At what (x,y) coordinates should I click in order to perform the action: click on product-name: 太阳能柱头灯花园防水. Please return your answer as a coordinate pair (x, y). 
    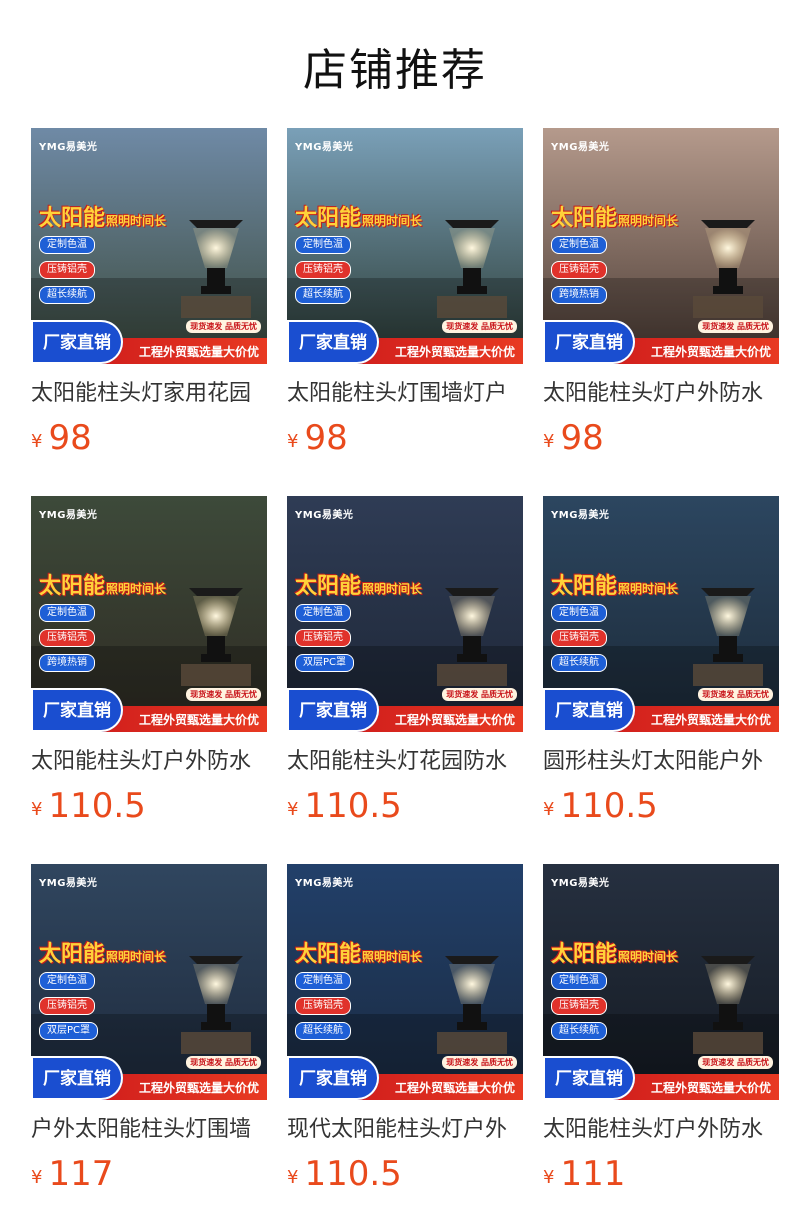
    Looking at the image, I should click on (405, 762).